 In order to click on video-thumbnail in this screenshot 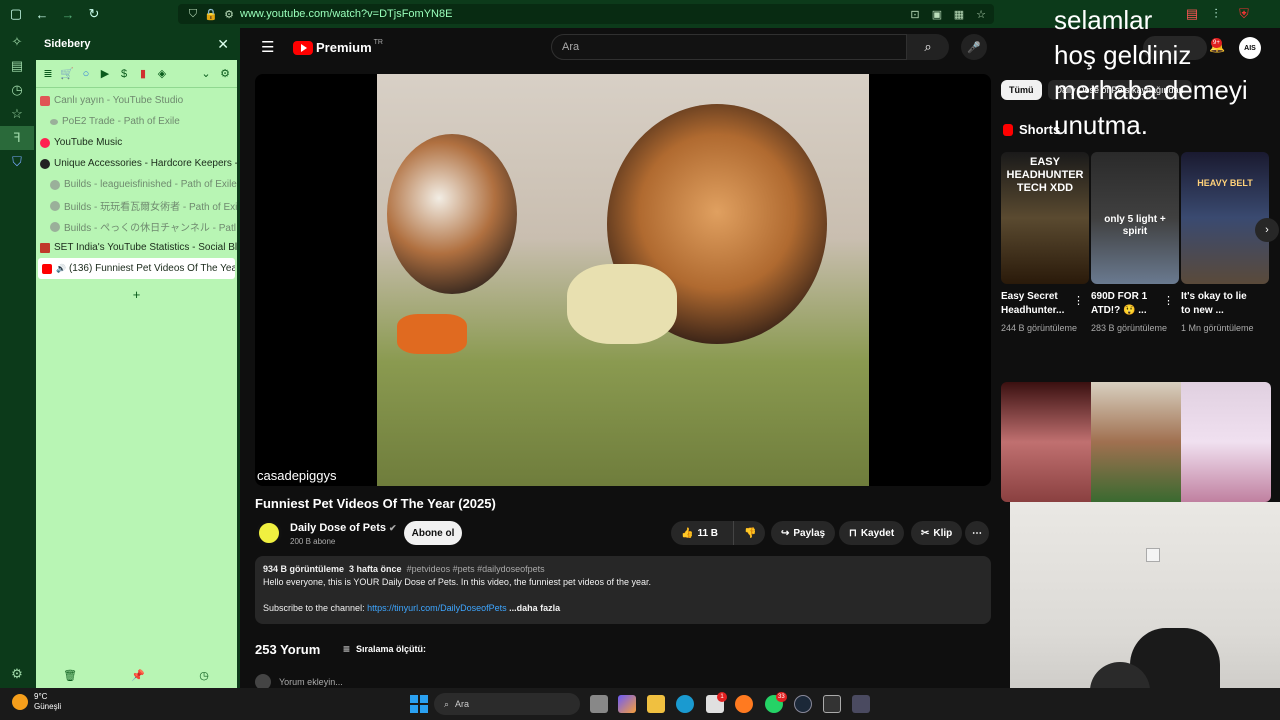, I will do `click(1136, 442)`.